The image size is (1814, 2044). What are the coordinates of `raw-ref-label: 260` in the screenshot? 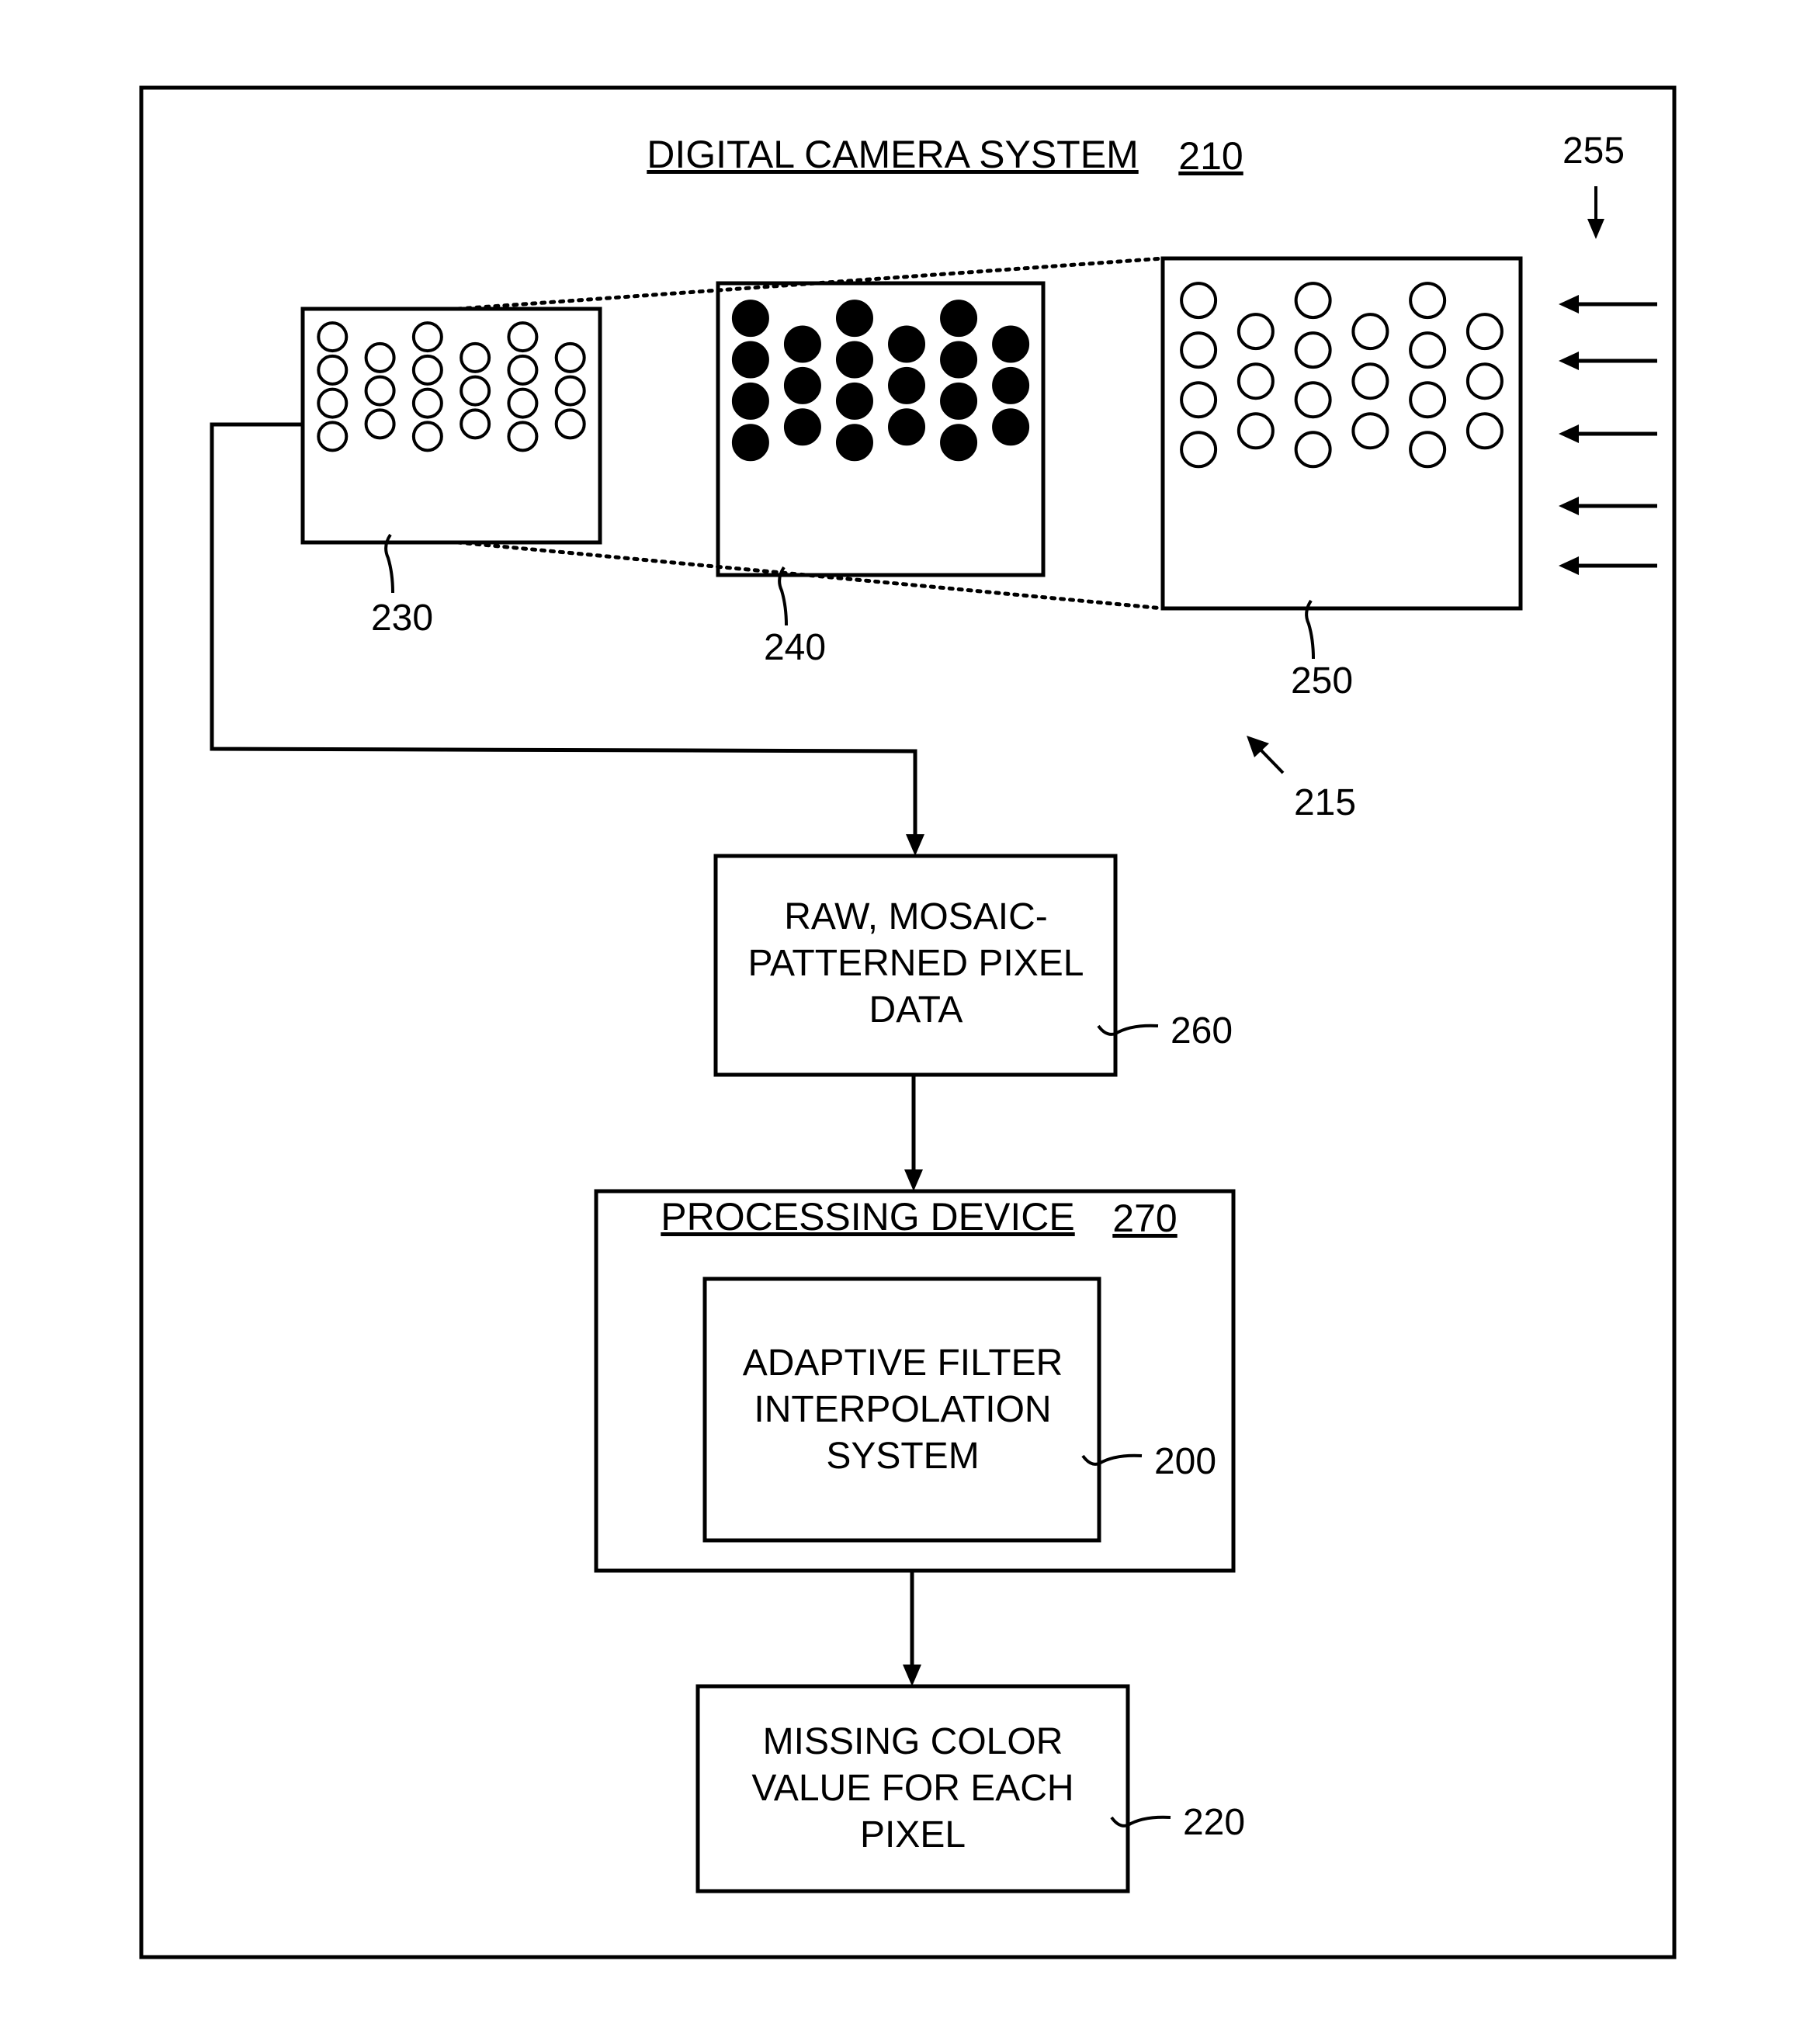 It's located at (1202, 1030).